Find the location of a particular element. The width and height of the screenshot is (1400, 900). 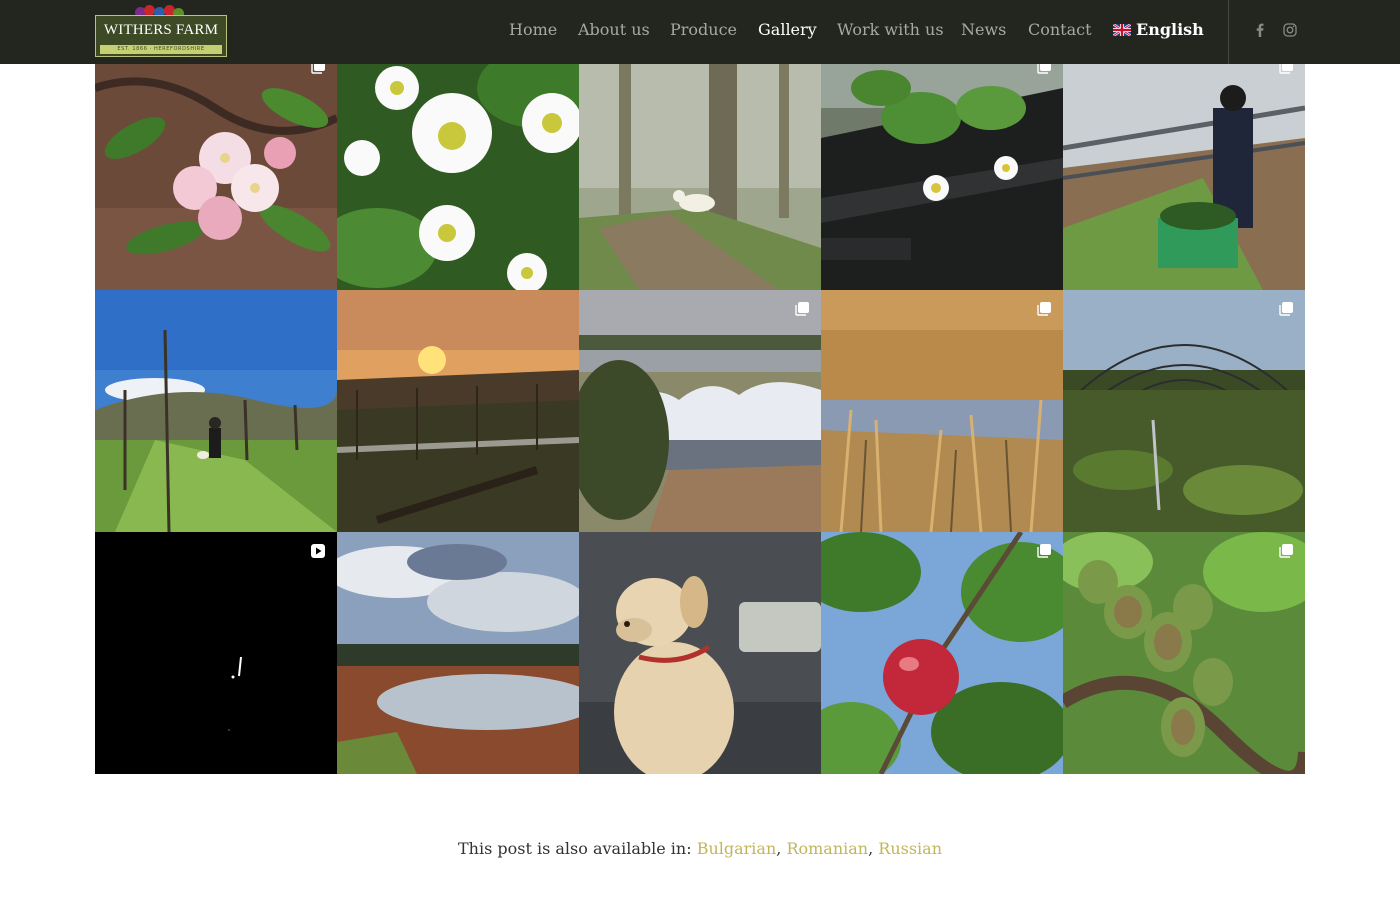

gallery-tile-woodland-dog is located at coordinates (700, 169).